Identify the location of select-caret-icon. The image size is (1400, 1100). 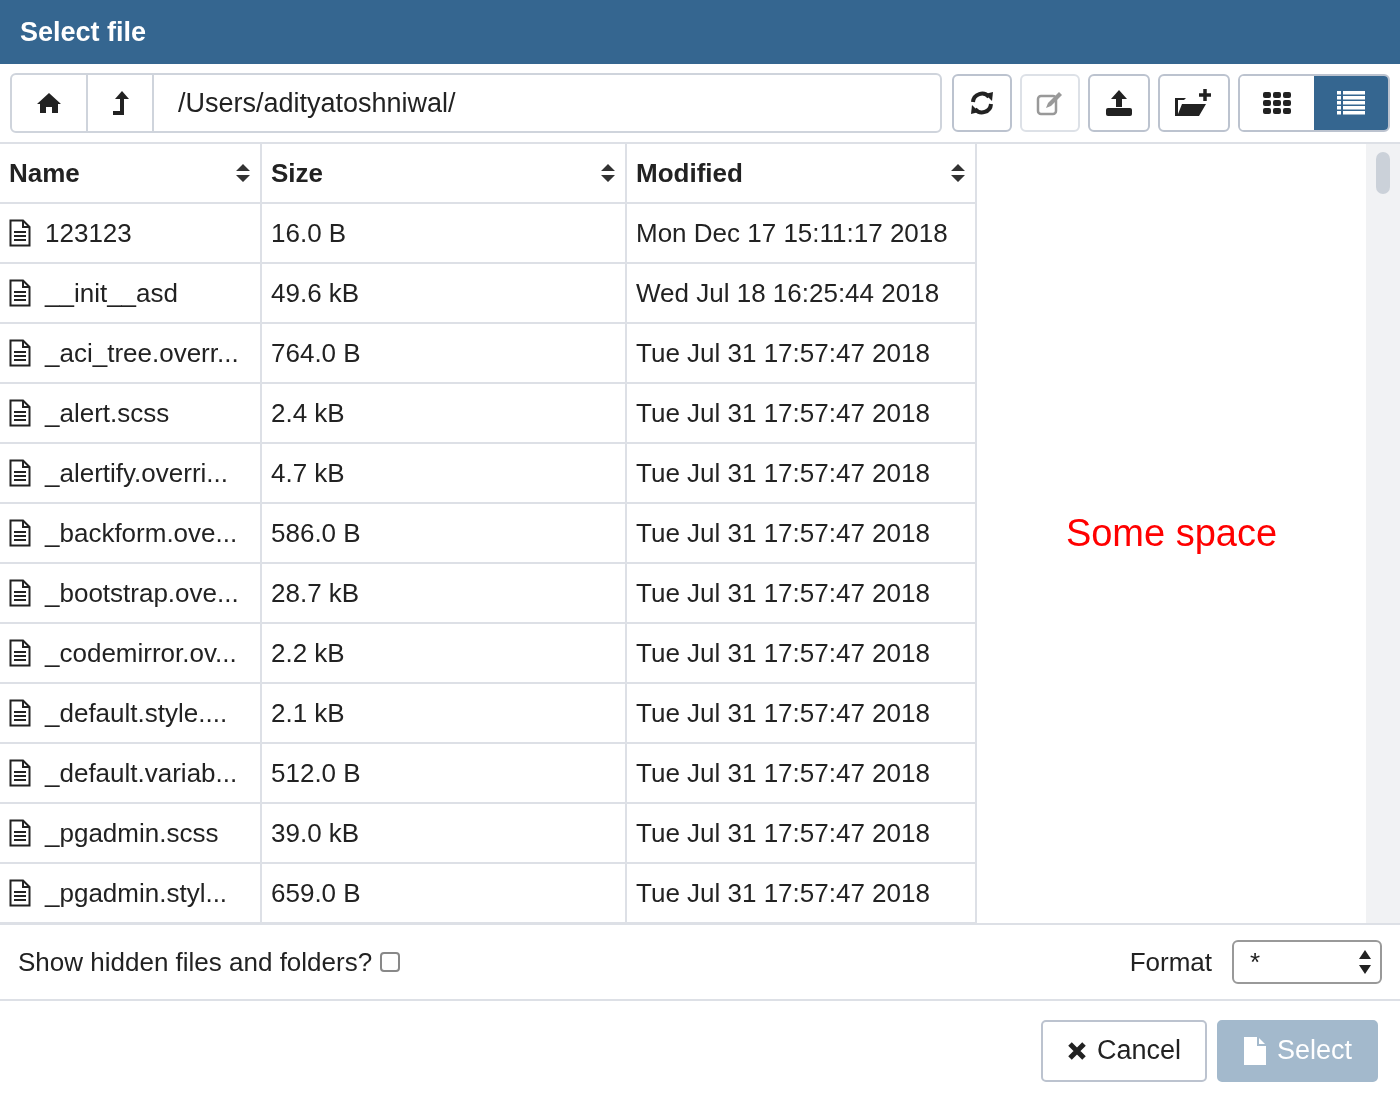
(1365, 962).